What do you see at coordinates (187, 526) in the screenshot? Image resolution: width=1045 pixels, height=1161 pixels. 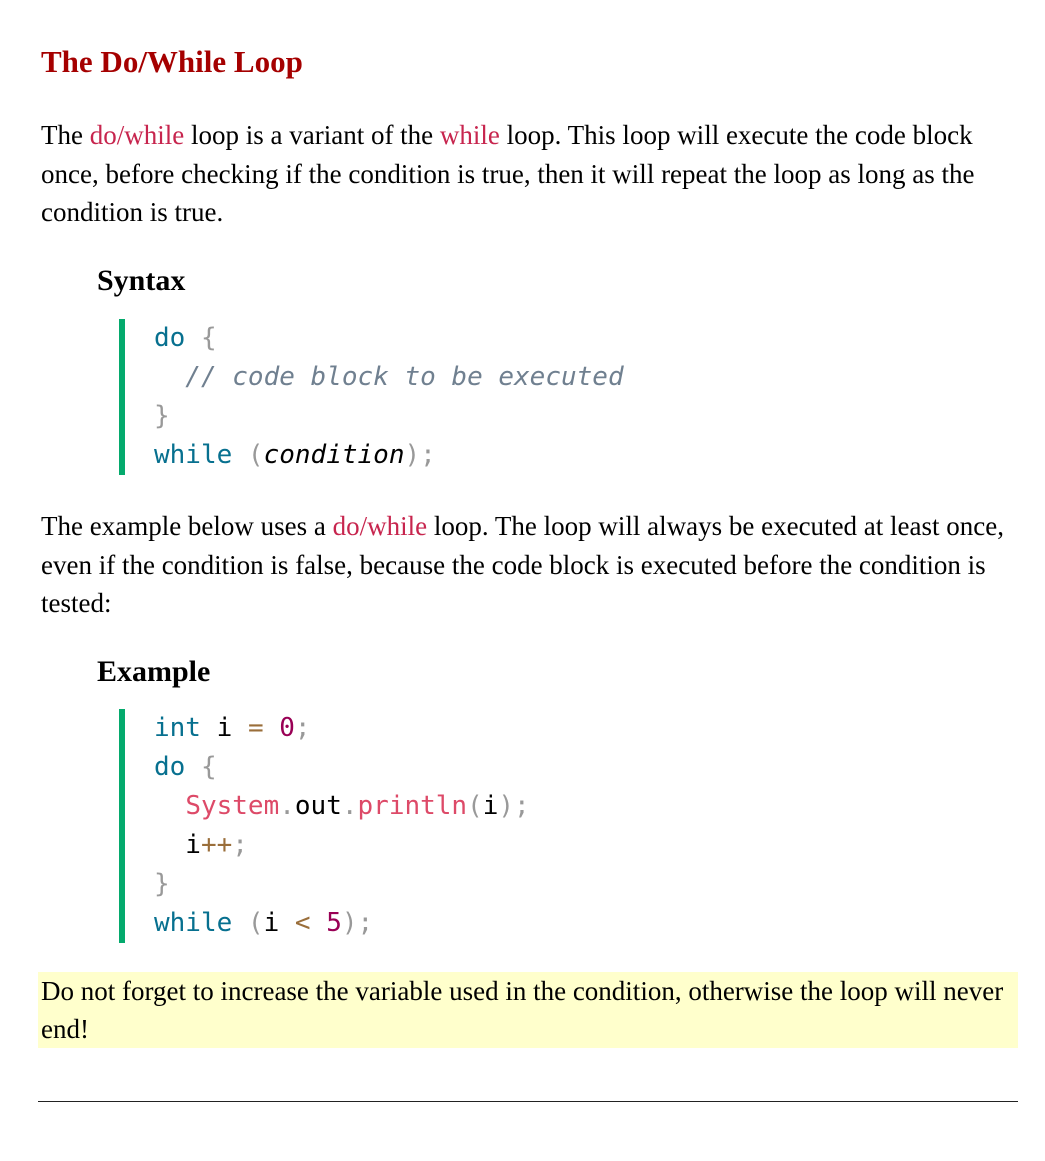 I see `text: The example below uses a` at bounding box center [187, 526].